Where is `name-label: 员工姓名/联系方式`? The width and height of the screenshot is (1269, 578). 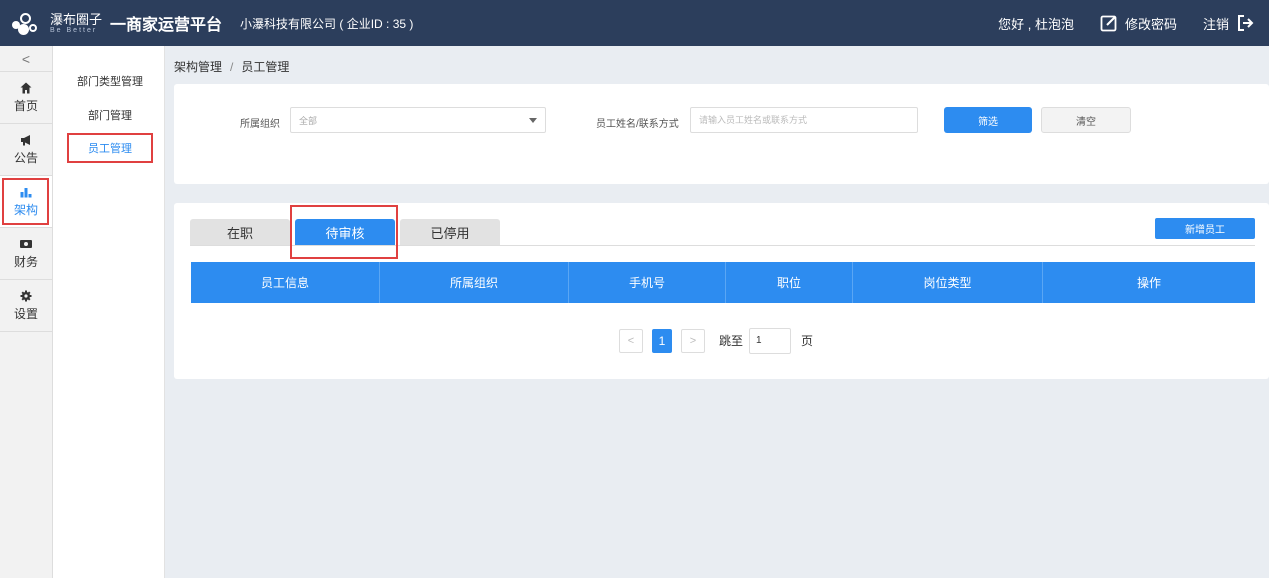
name-label: 员工姓名/联系方式 is located at coordinates (637, 124).